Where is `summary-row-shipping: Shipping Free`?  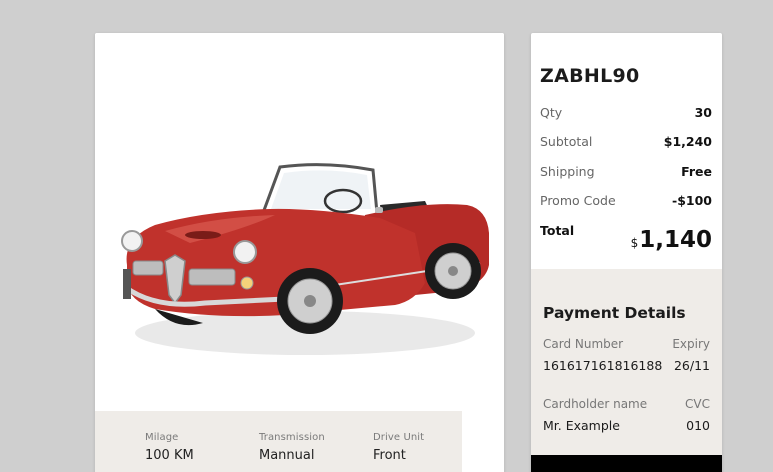
summary-row-shipping: Shipping Free is located at coordinates (626, 173).